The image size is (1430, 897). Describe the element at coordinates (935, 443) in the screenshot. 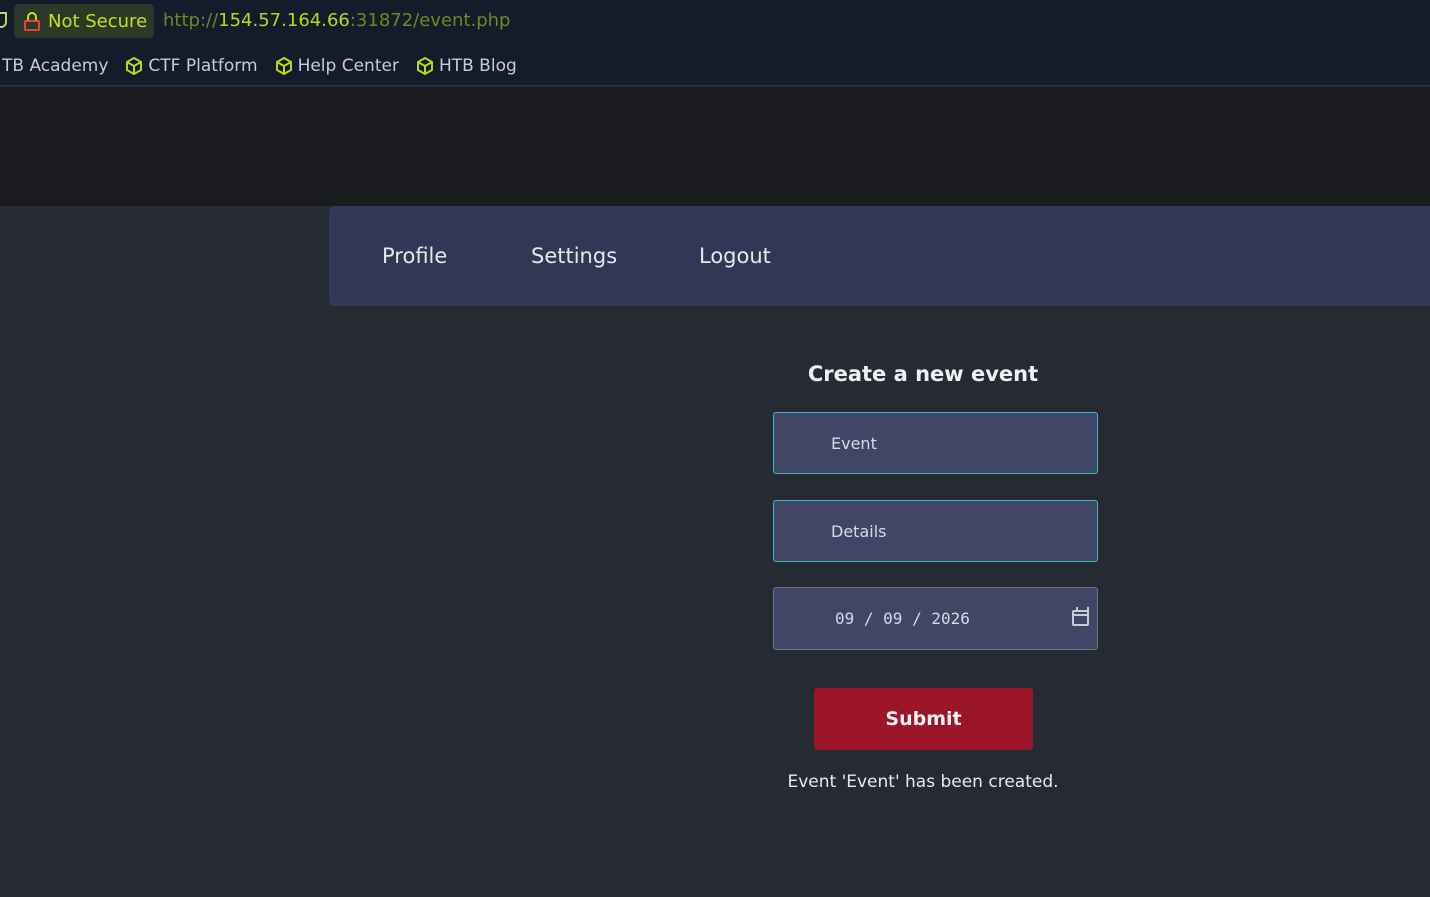

I see `event-input` at that location.